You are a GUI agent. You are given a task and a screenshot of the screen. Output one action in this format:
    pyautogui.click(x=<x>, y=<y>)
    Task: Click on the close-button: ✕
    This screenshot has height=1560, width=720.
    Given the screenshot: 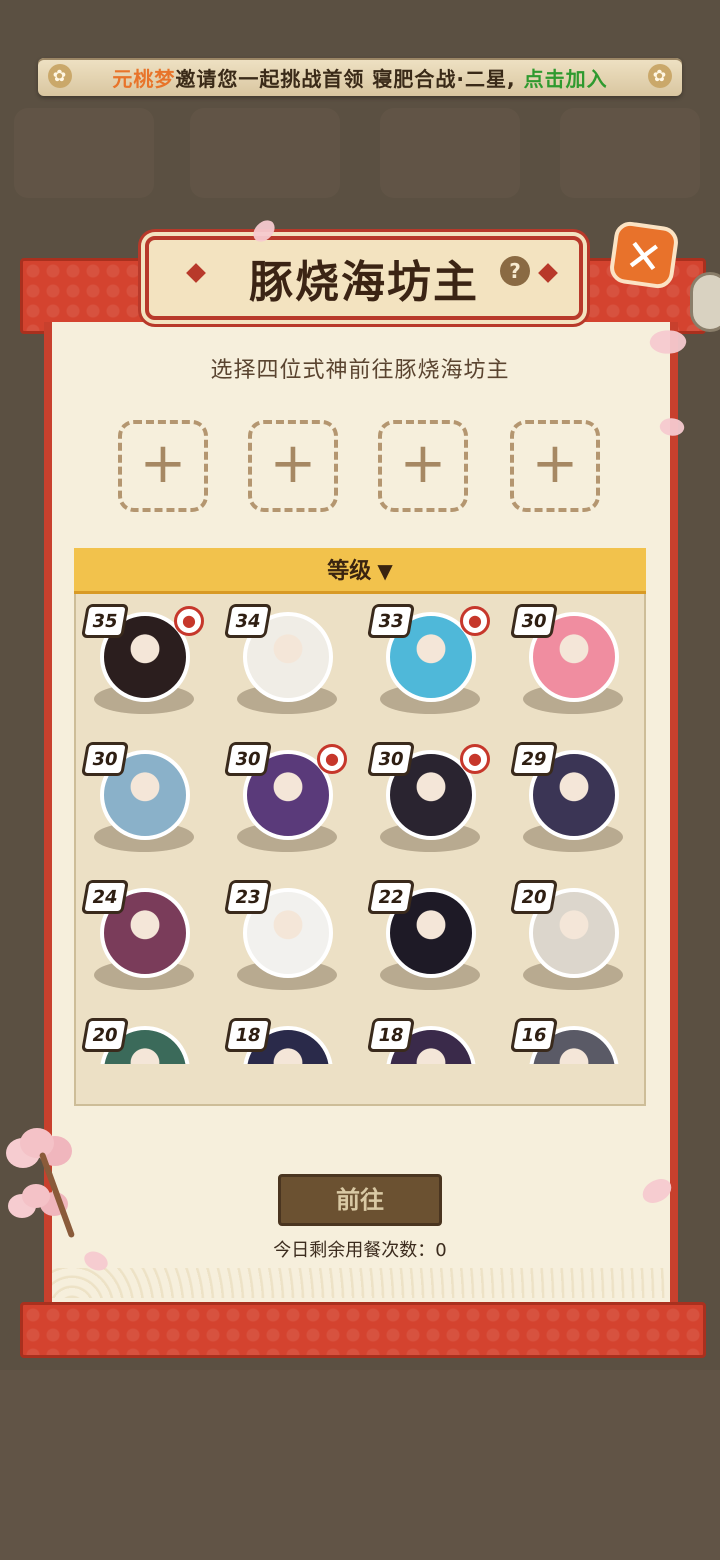 What is the action you would take?
    pyautogui.click(x=644, y=255)
    